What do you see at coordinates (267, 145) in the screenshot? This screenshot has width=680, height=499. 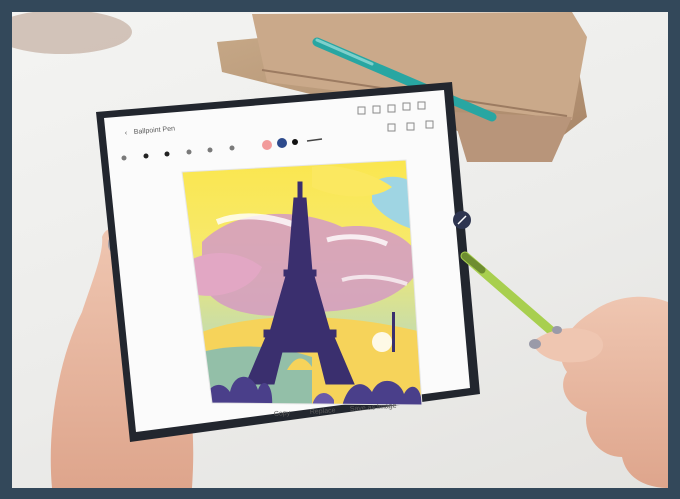 I see `color-swatch-pink` at bounding box center [267, 145].